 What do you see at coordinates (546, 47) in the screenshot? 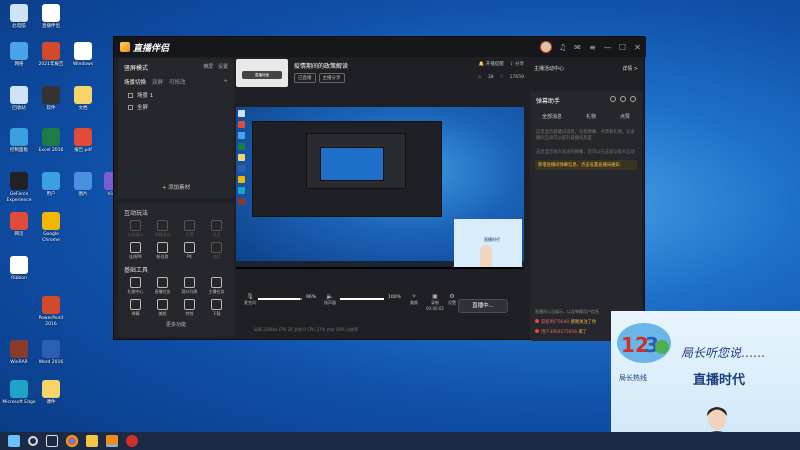
I see `user-avatar` at bounding box center [546, 47].